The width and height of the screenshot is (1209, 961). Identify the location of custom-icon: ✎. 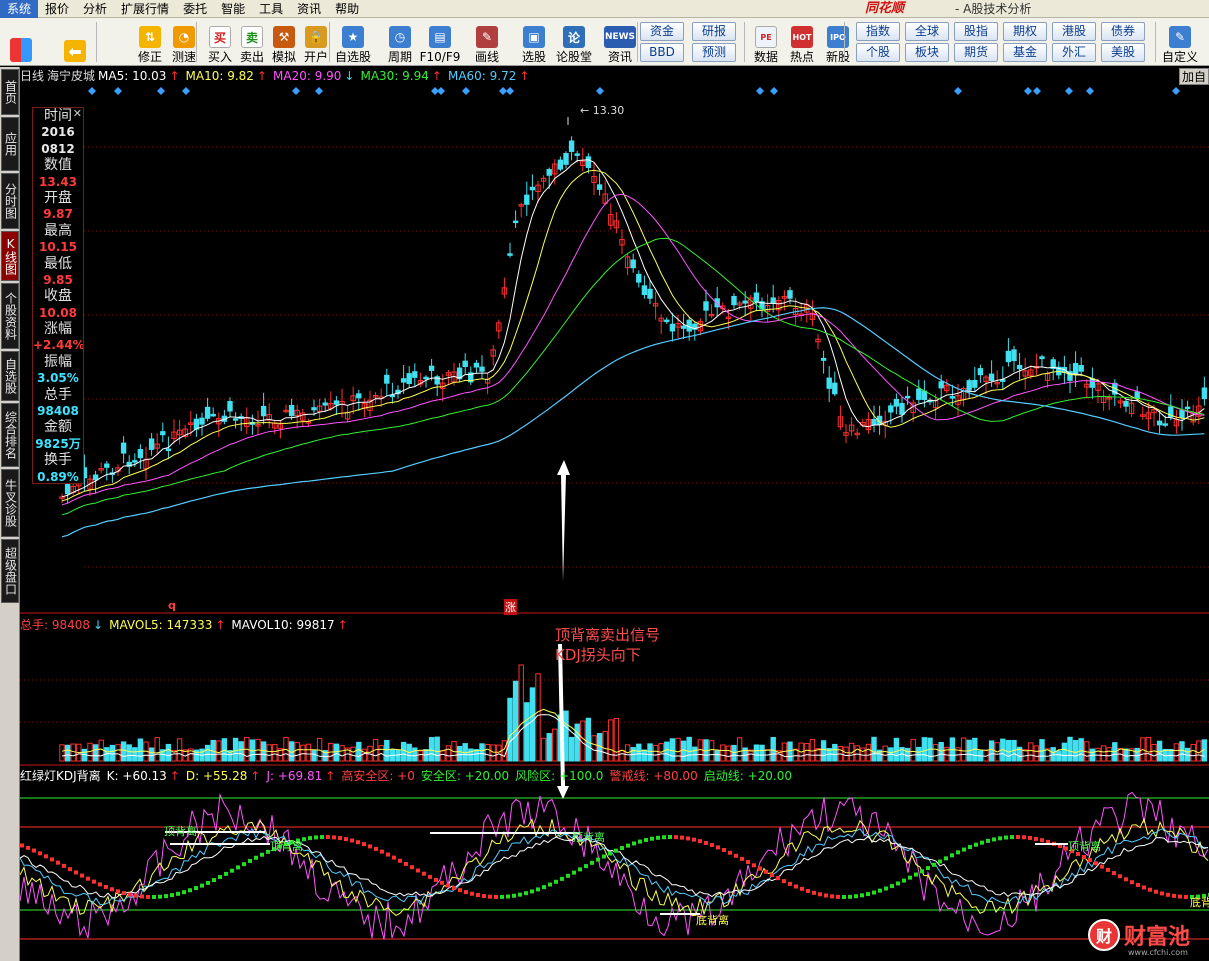
(1180, 37).